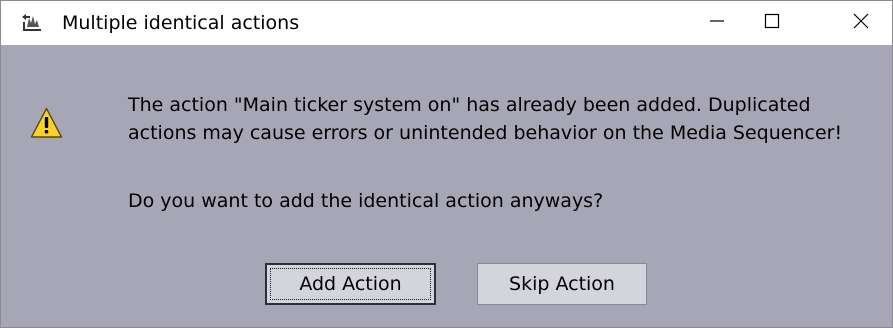 This screenshot has width=893, height=328. What do you see at coordinates (446, 23) in the screenshot?
I see `title-bar: Multiple identical actions` at bounding box center [446, 23].